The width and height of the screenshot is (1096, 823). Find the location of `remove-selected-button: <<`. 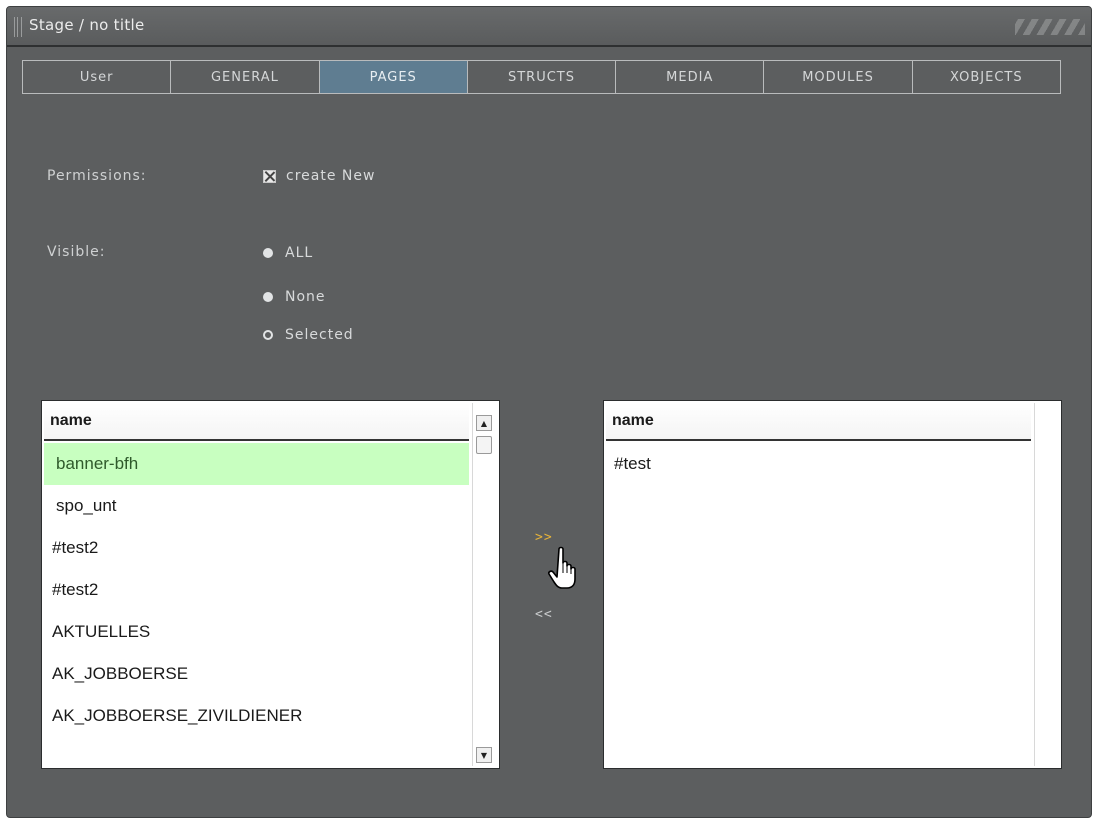

remove-selected-button: << is located at coordinates (544, 614).